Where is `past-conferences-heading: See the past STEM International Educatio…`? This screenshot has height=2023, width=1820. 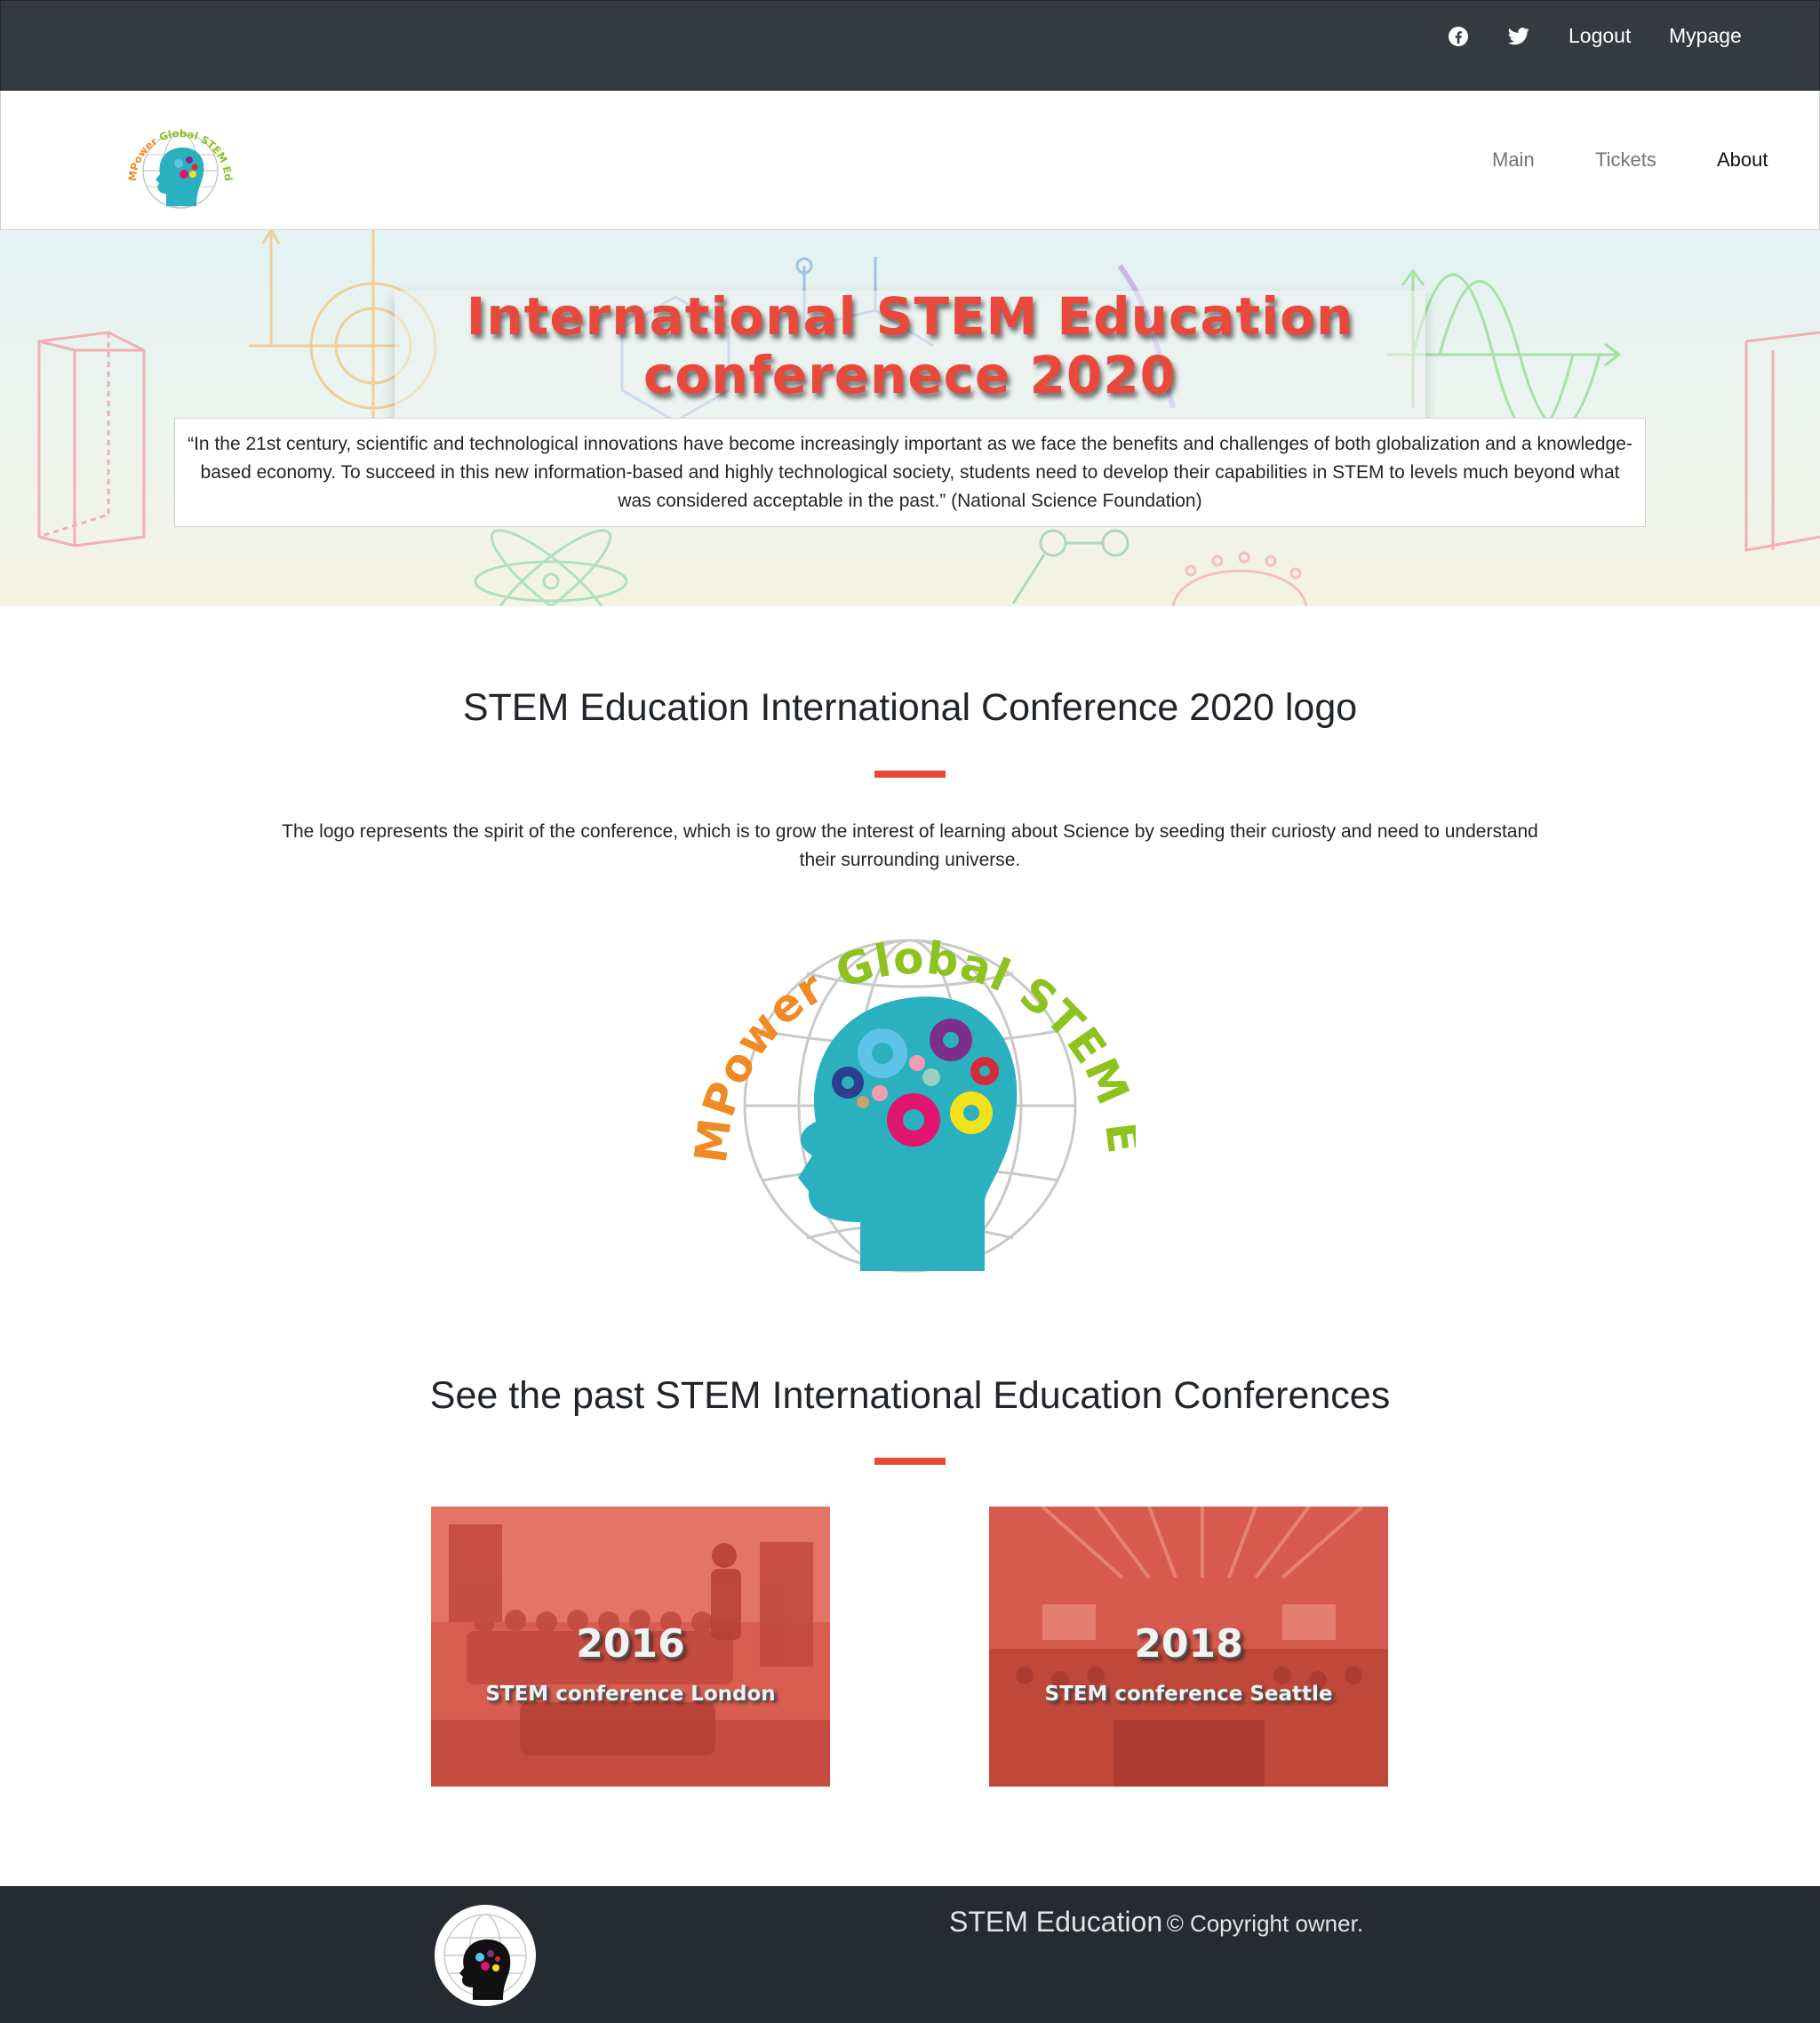
past-conferences-heading: See the past STEM International Educatio… is located at coordinates (910, 1395).